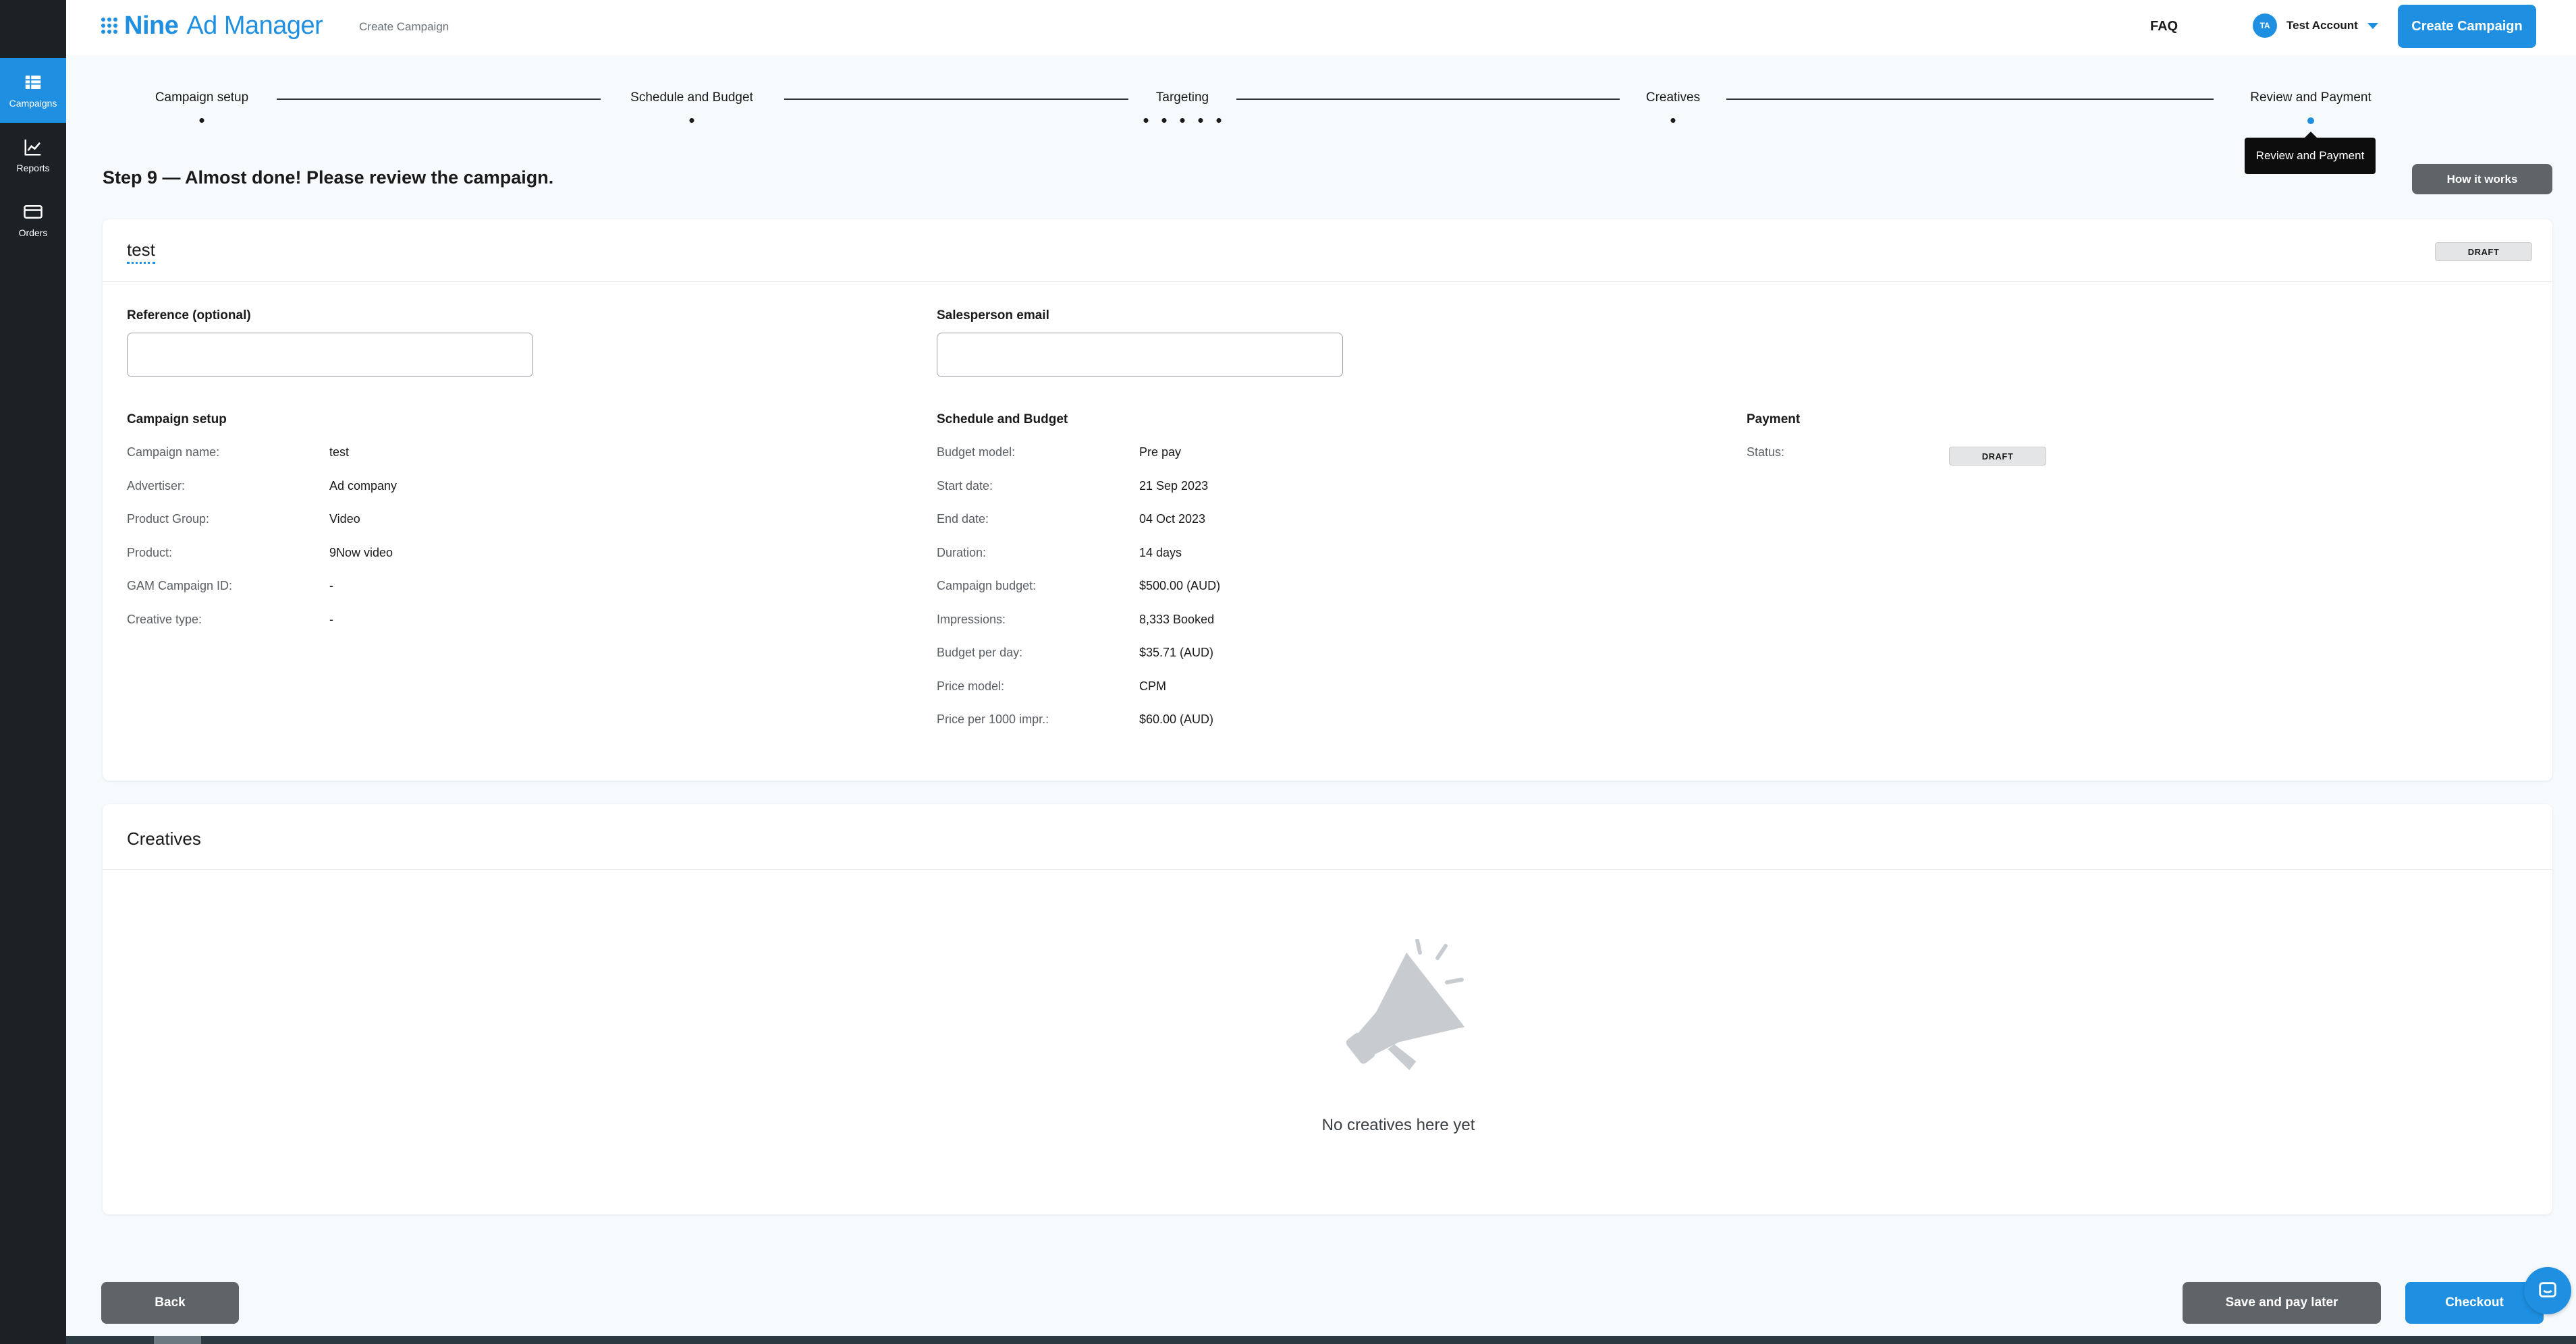 The width and height of the screenshot is (2576, 1344). I want to click on step-targeting: Targeting, so click(1182, 97).